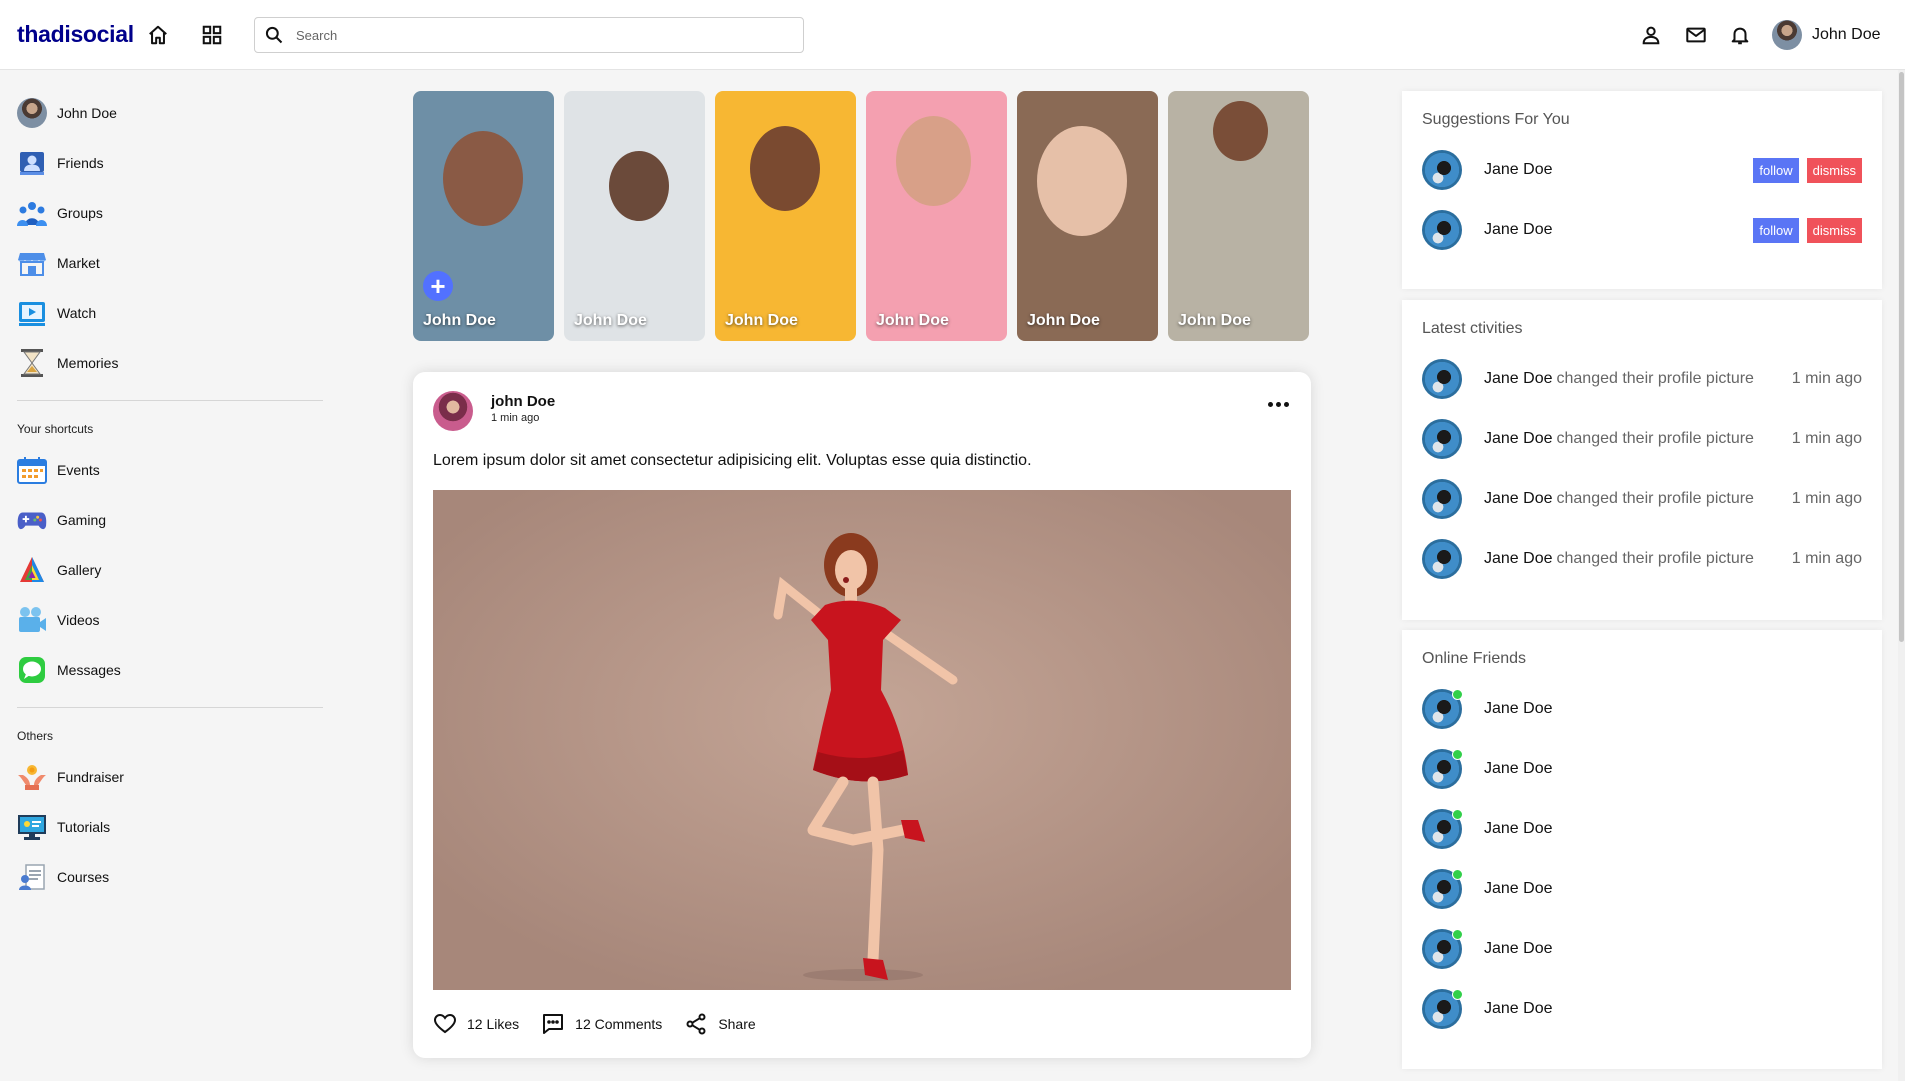 The width and height of the screenshot is (1905, 1081). Describe the element at coordinates (1826, 438) in the screenshot. I see `activity-time: 1 min ago` at that location.